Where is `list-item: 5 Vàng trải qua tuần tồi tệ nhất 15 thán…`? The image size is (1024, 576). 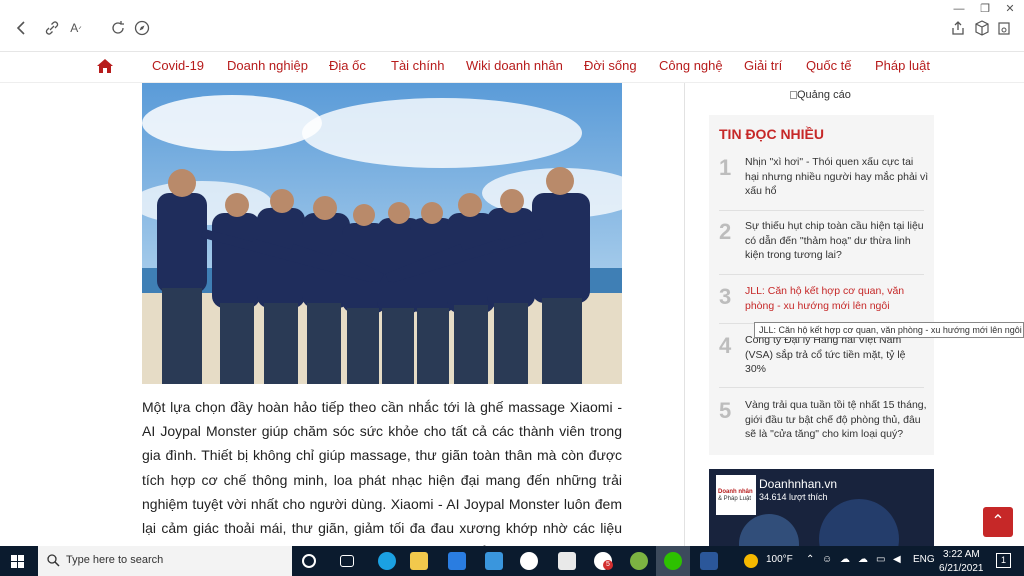 list-item: 5 Vàng trải qua tuần tồi tệ nhất 15 thán… is located at coordinates (823, 423).